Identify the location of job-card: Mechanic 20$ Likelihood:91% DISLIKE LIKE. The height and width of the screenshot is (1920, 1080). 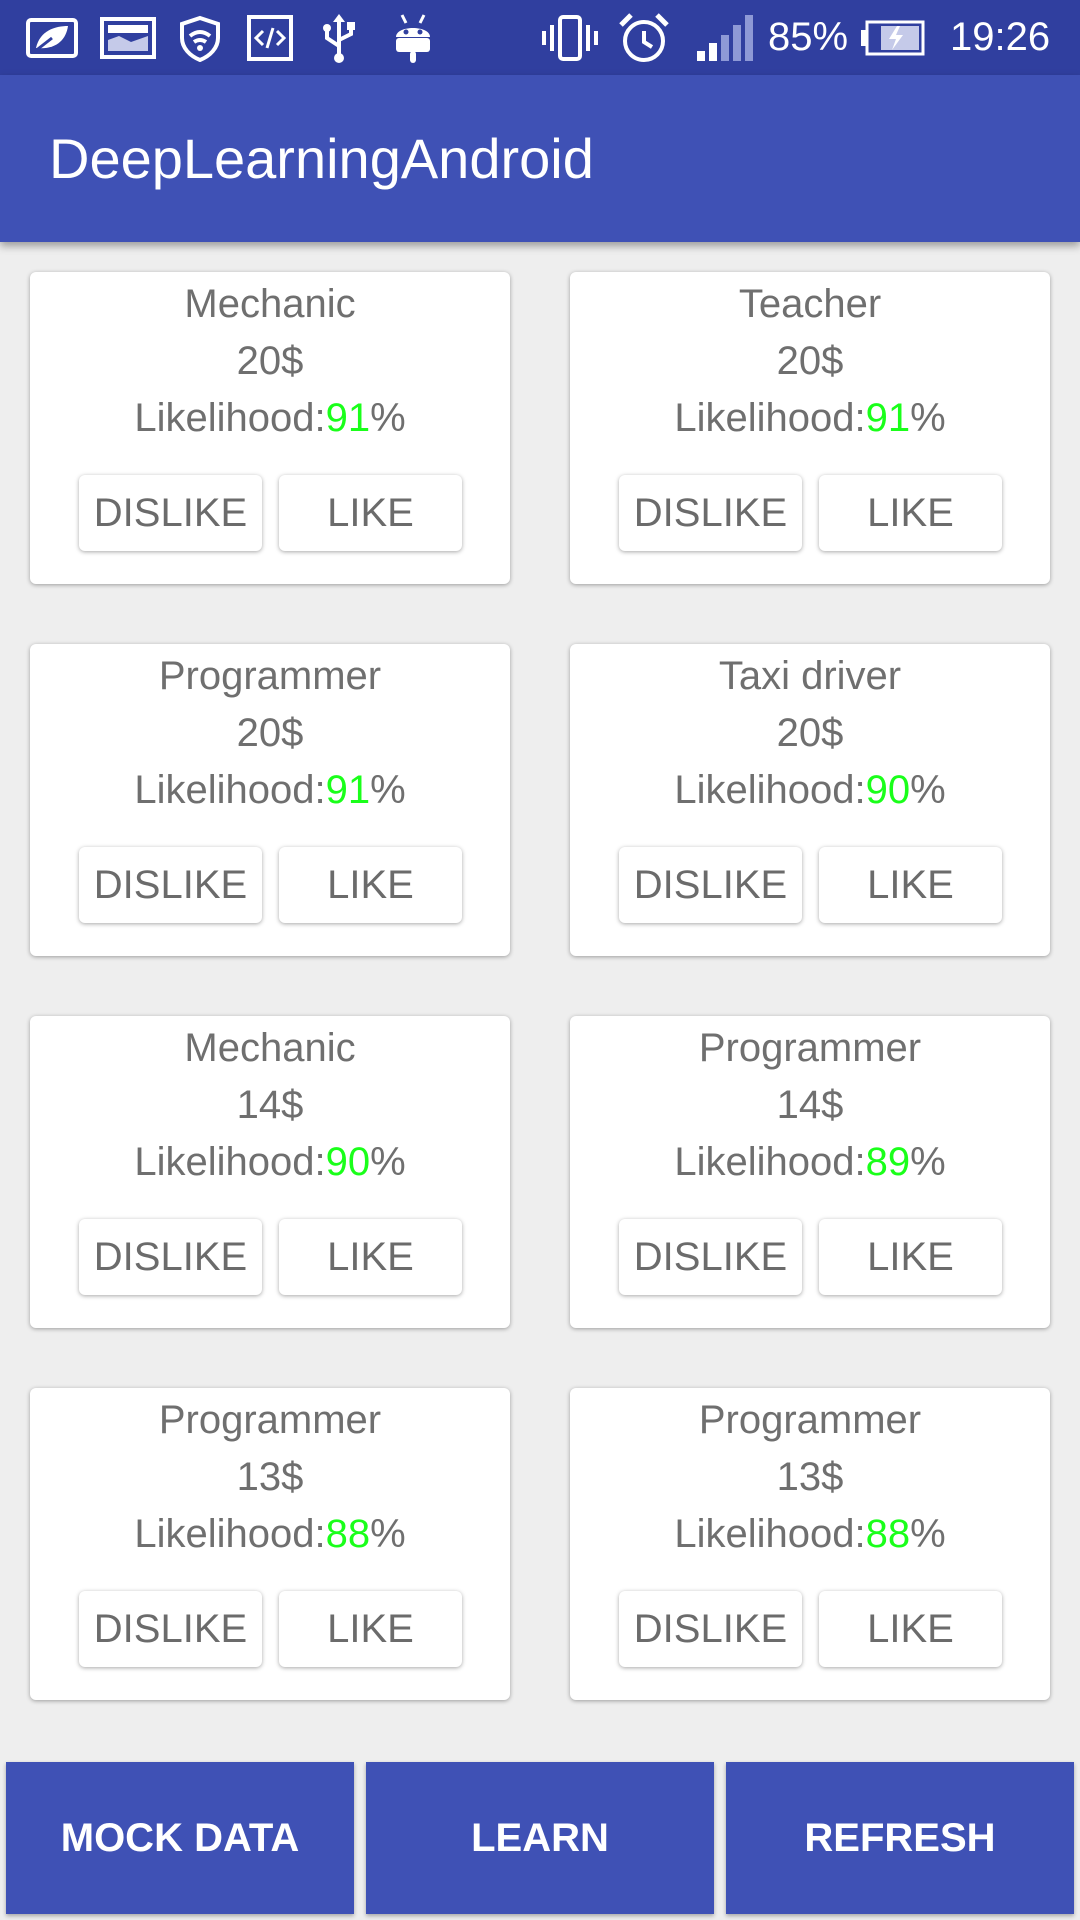
(270, 428).